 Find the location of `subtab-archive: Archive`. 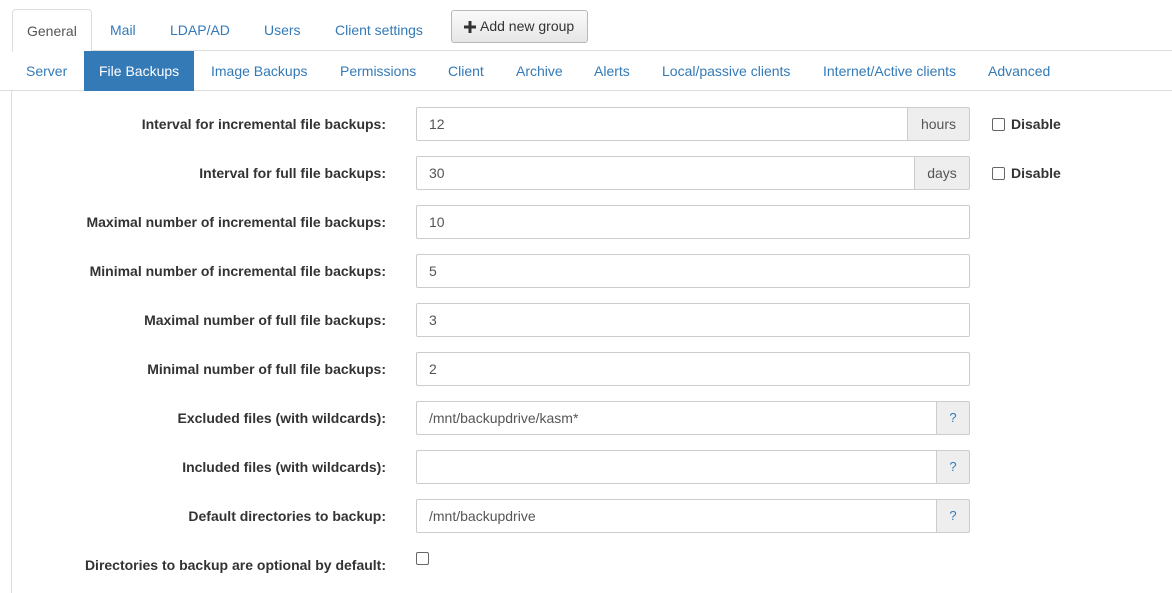

subtab-archive: Archive is located at coordinates (539, 71).